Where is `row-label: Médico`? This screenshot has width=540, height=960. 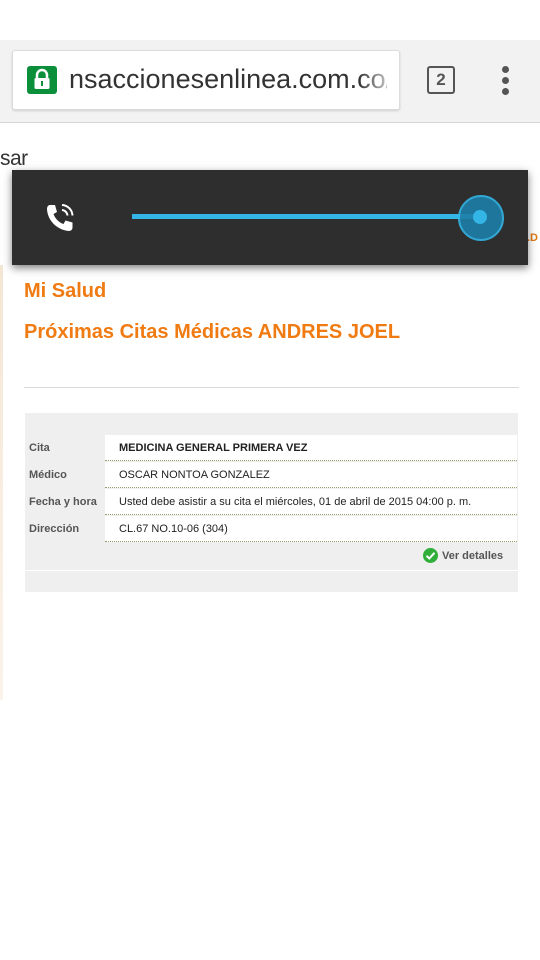
row-label: Médico is located at coordinates (48, 475).